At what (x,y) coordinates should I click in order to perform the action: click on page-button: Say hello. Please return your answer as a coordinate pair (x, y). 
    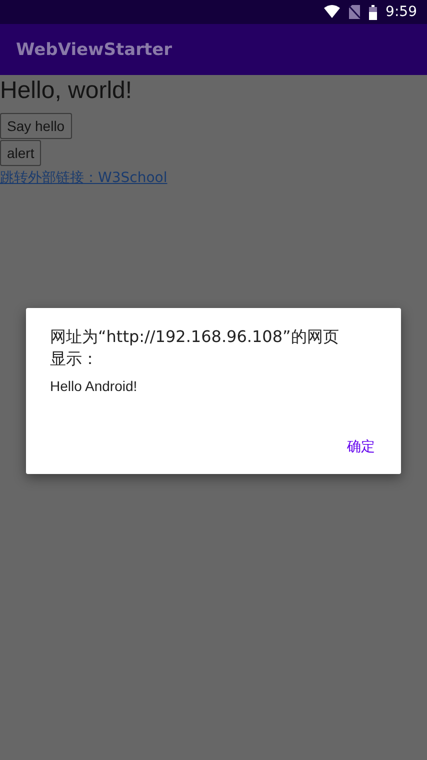
    Looking at the image, I should click on (36, 126).